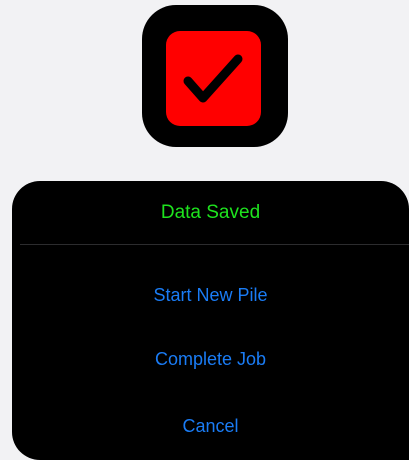 The width and height of the screenshot is (409, 460). I want to click on cancel-button: Cancel, so click(210, 426).